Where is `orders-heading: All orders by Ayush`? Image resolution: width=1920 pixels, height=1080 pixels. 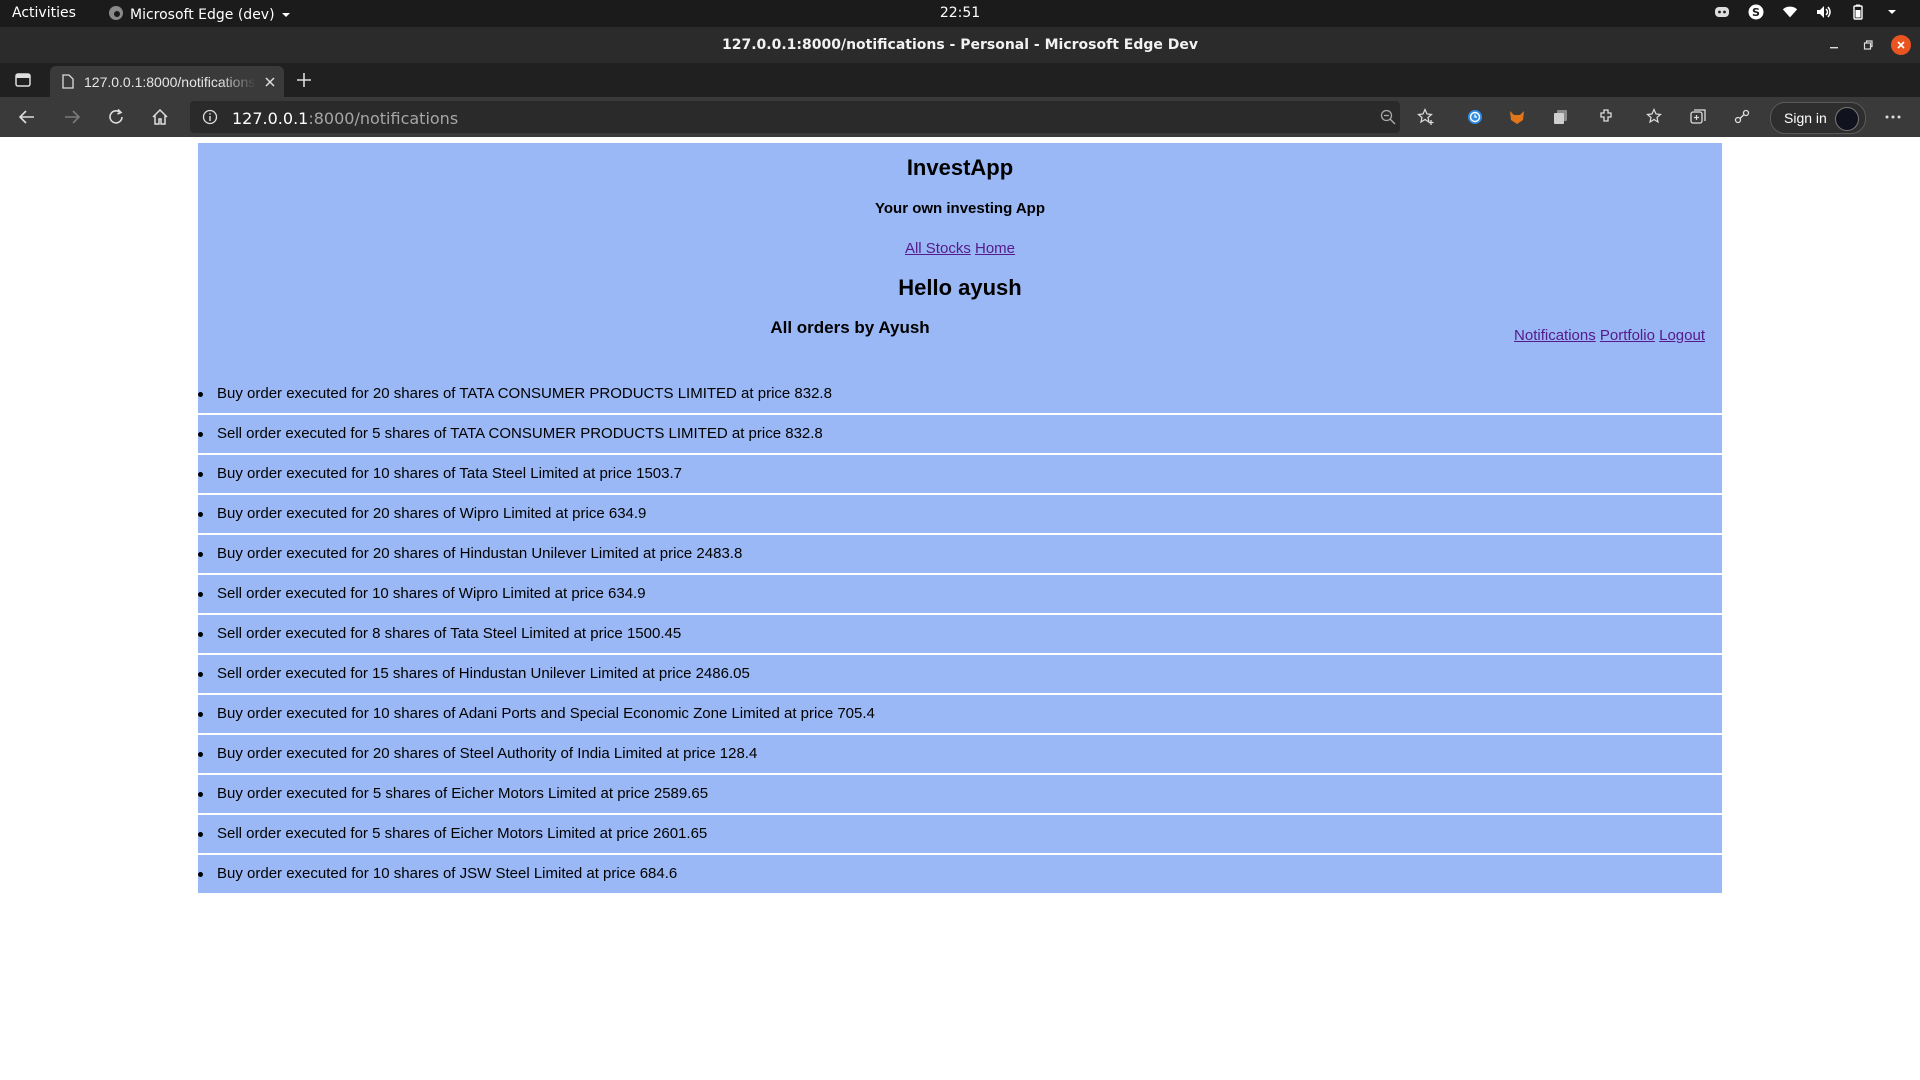 orders-heading: All orders by Ayush is located at coordinates (850, 327).